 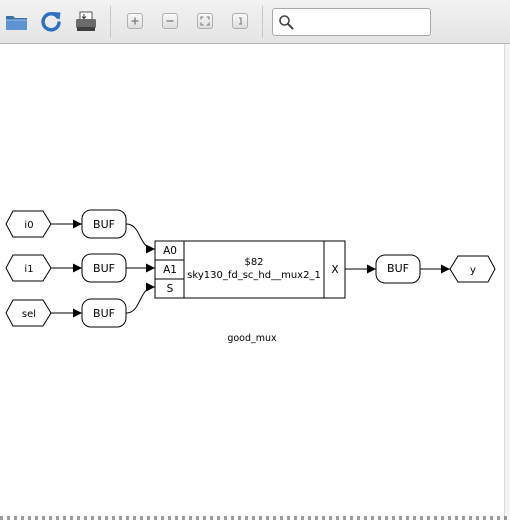 What do you see at coordinates (170, 289) in the screenshot?
I see `pin-label-s: S` at bounding box center [170, 289].